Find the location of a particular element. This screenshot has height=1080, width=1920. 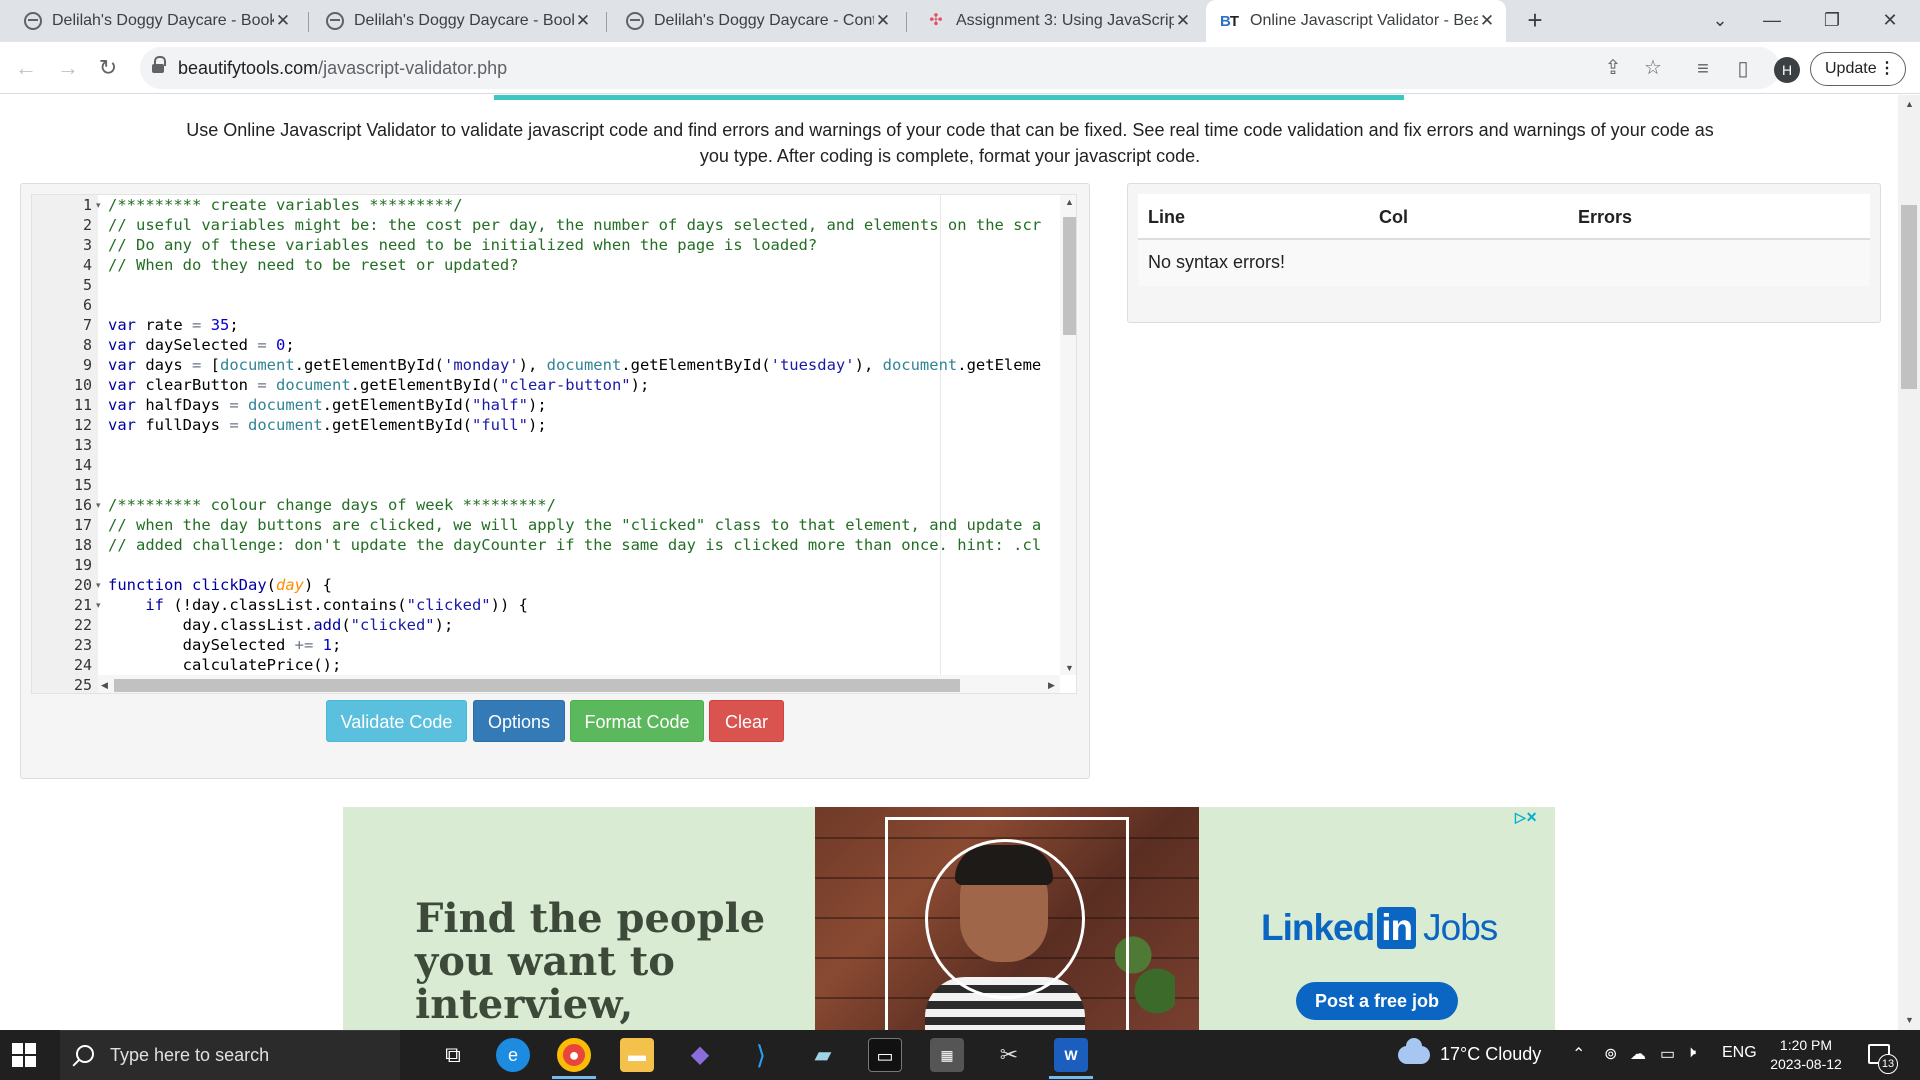

page-scroll-thumb is located at coordinates (1909, 297).